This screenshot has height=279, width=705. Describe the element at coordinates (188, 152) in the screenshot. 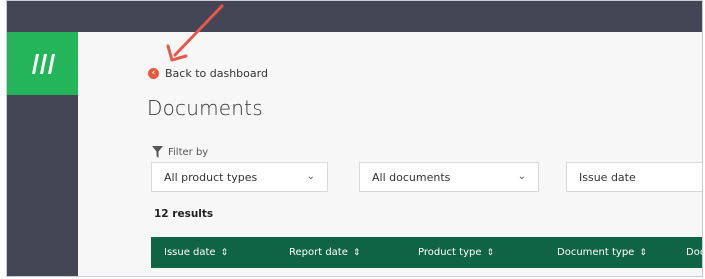

I see `filter-label: Filter by` at that location.